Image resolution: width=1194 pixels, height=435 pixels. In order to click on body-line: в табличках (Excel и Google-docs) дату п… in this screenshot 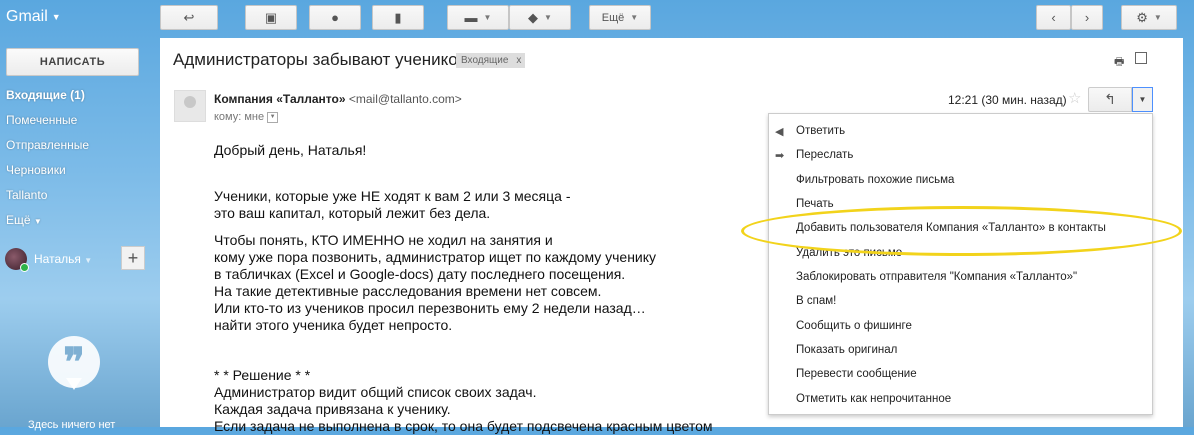, I will do `click(420, 274)`.